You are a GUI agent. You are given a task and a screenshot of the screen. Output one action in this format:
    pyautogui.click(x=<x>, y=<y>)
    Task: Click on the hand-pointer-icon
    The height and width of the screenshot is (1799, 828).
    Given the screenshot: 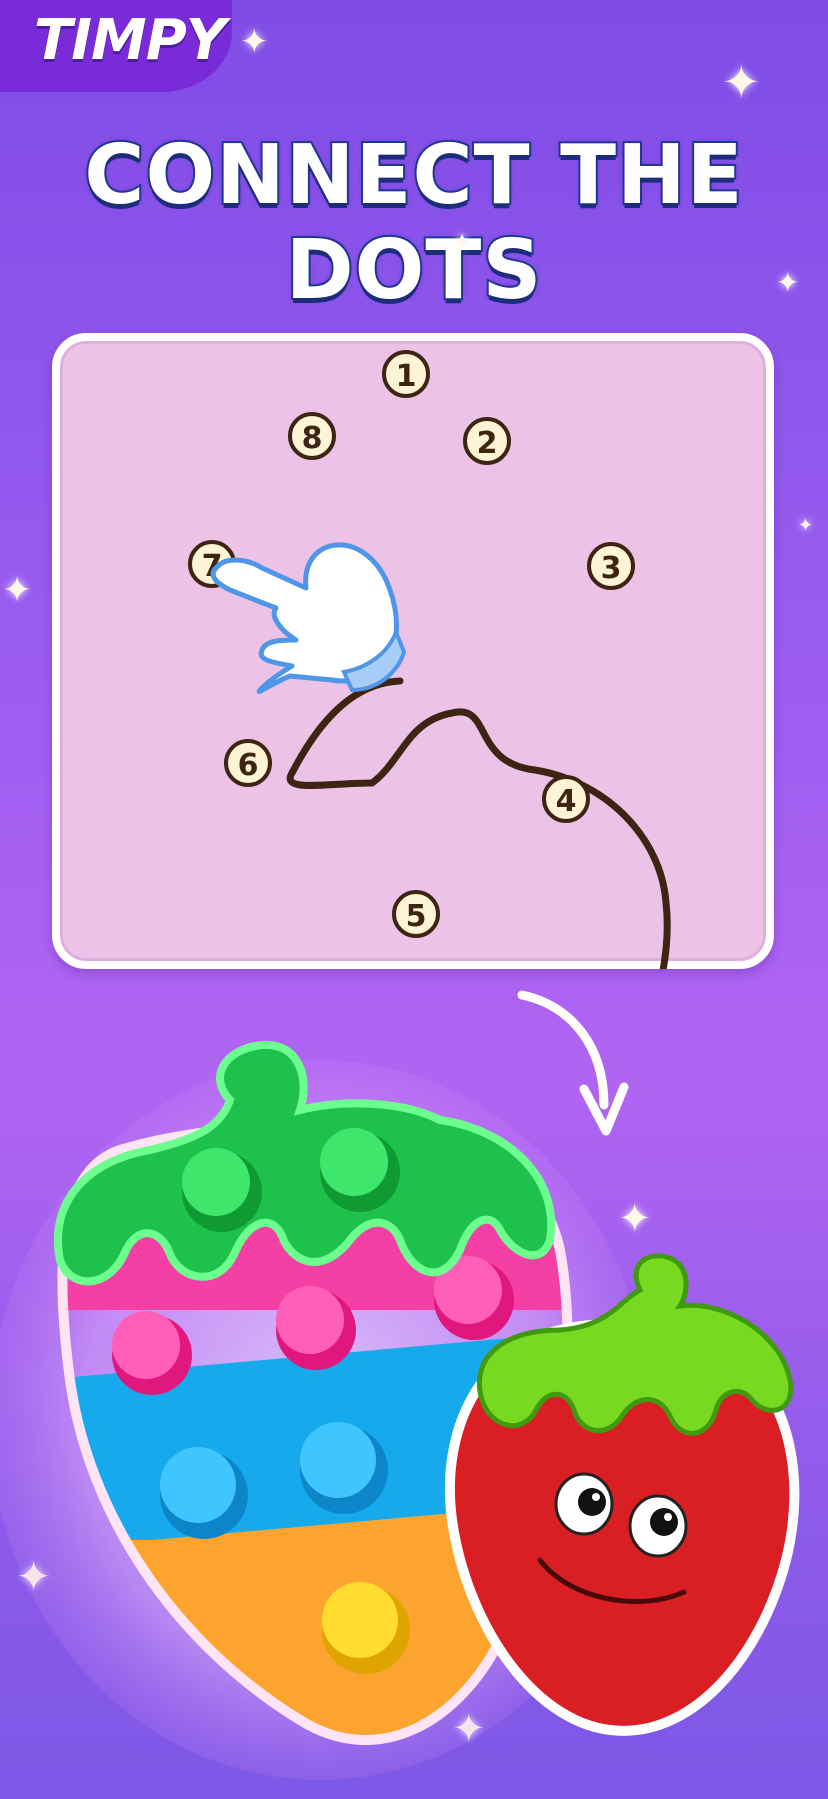 What is the action you would take?
    pyautogui.click(x=308, y=618)
    